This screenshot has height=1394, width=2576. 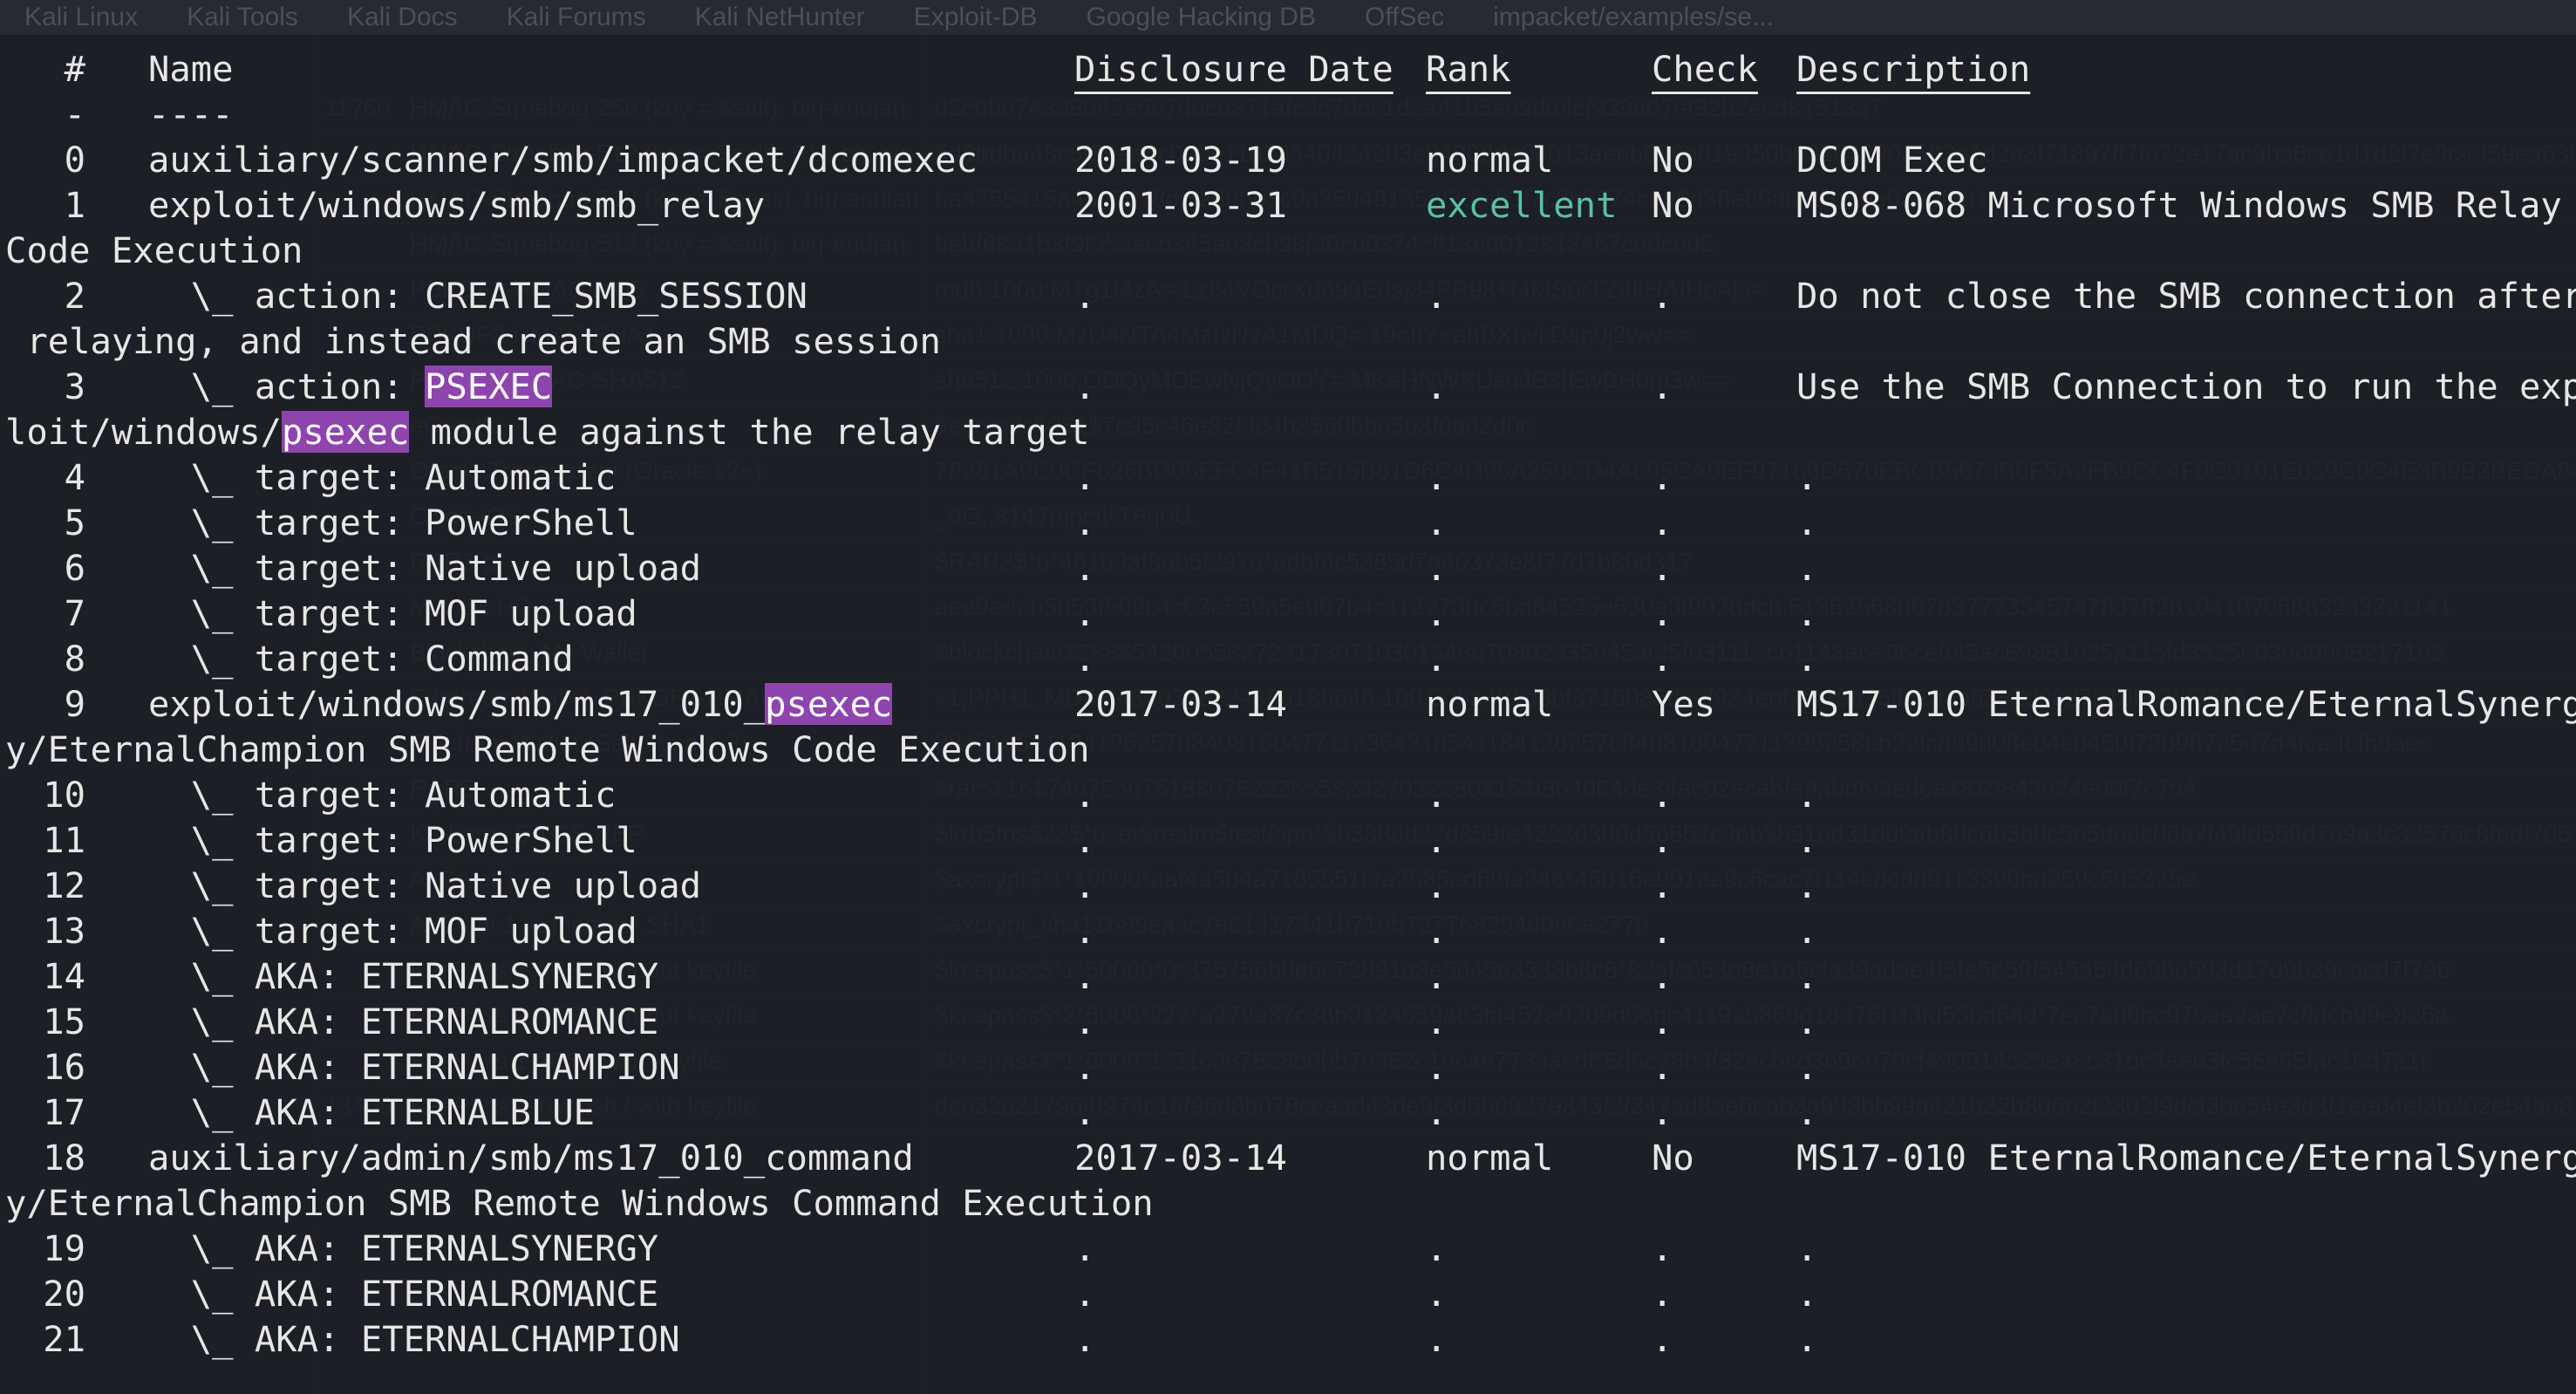 I want to click on description-continuation: Code Execution, so click(x=154, y=250).